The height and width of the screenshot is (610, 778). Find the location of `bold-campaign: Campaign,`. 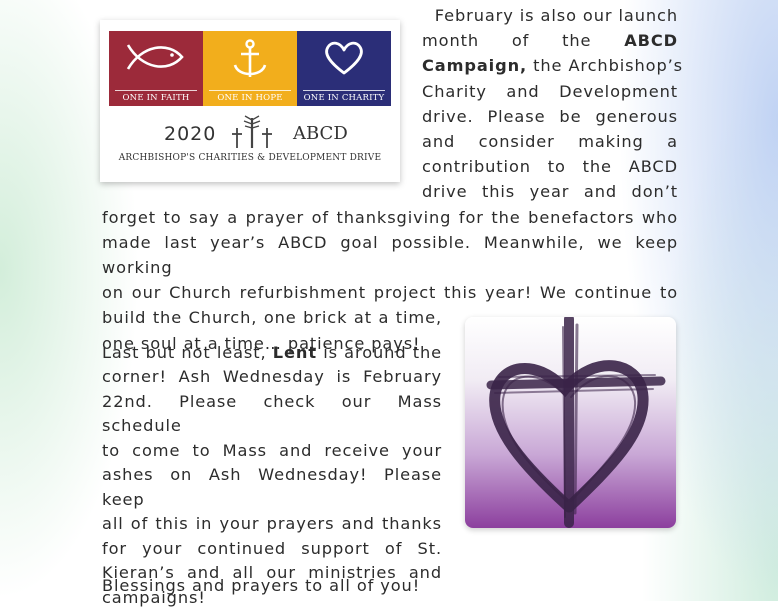

bold-campaign: Campaign, is located at coordinates (475, 66).